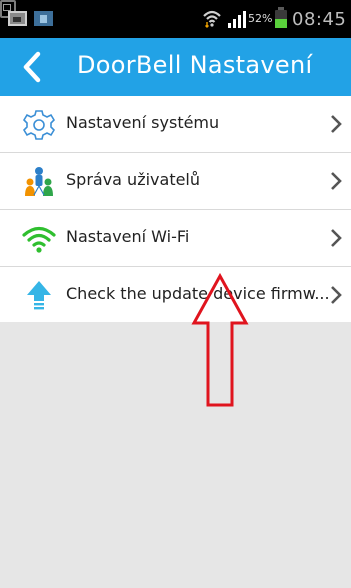 This screenshot has height=588, width=351. What do you see at coordinates (133, 179) in the screenshot?
I see `menu-item-label: Správa uživatelů` at bounding box center [133, 179].